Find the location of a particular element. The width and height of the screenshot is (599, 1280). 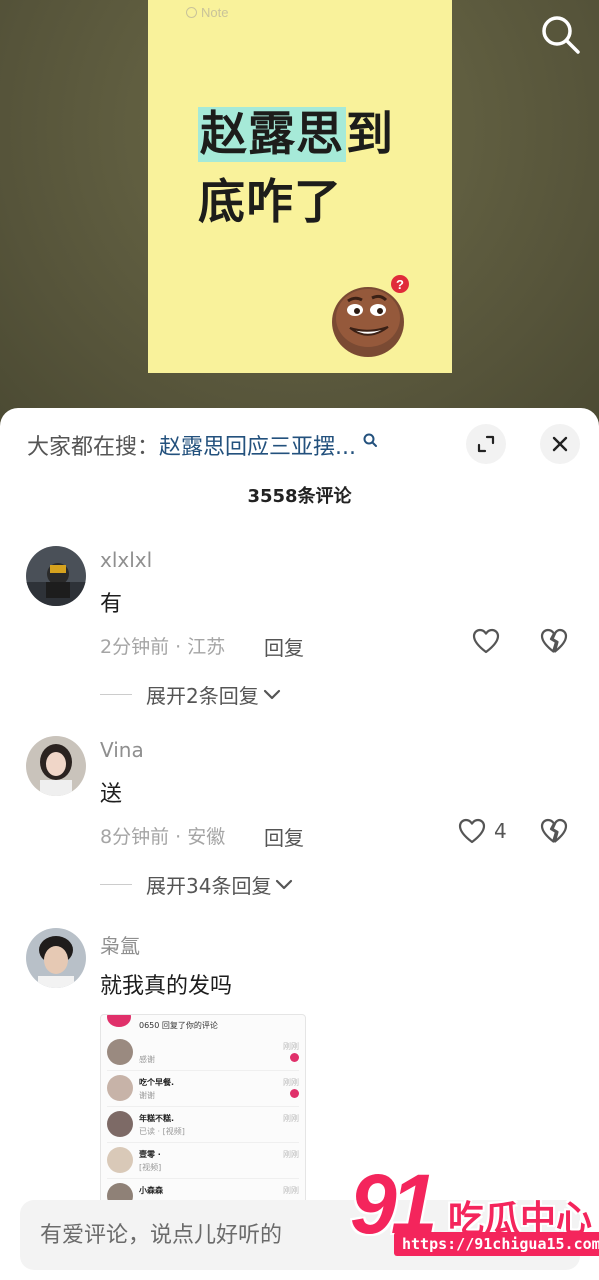

attachment-row-name: 小森森 is located at coordinates (151, 1190).